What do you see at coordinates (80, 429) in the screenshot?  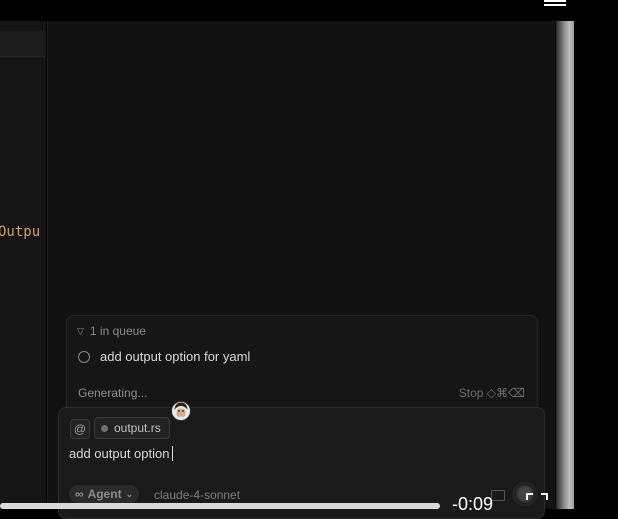 I see `mention-button: @` at bounding box center [80, 429].